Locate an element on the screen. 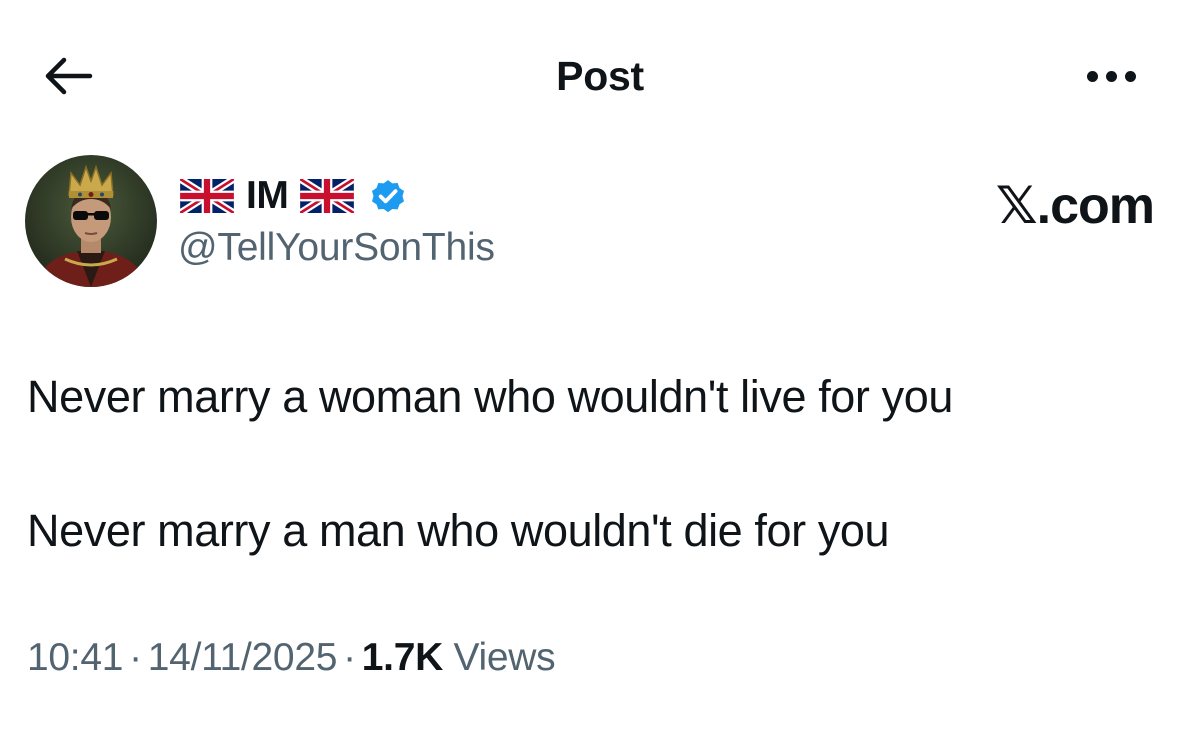  post-meta: 10:41 · 14/11/2025 · 1.7K Views is located at coordinates (291, 658).